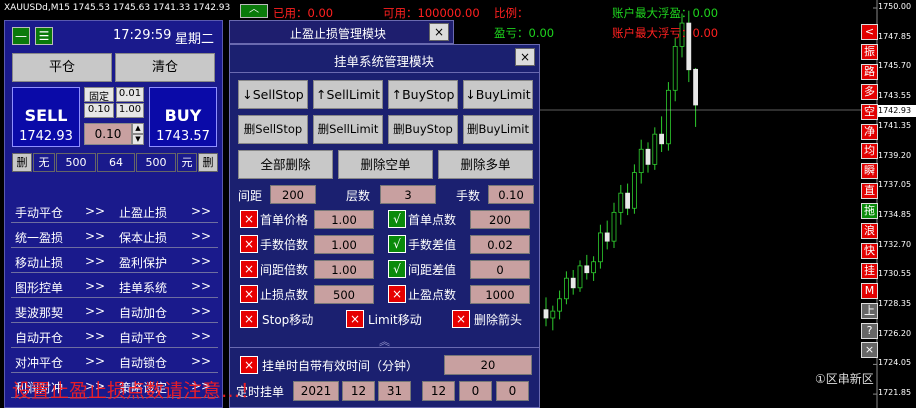 Image resolution: width=916 pixels, height=408 pixels. What do you see at coordinates (439, 32) in the screenshot?
I see `tp-sl-close-icon: ×` at bounding box center [439, 32].